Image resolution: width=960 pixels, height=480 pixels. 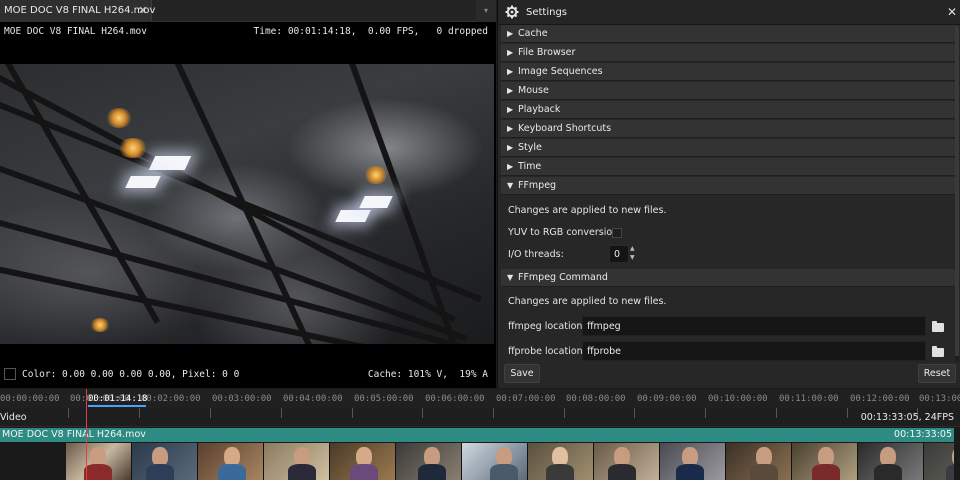 What do you see at coordinates (632, 257) in the screenshot?
I see `spin-down-icon: ▼` at bounding box center [632, 257].